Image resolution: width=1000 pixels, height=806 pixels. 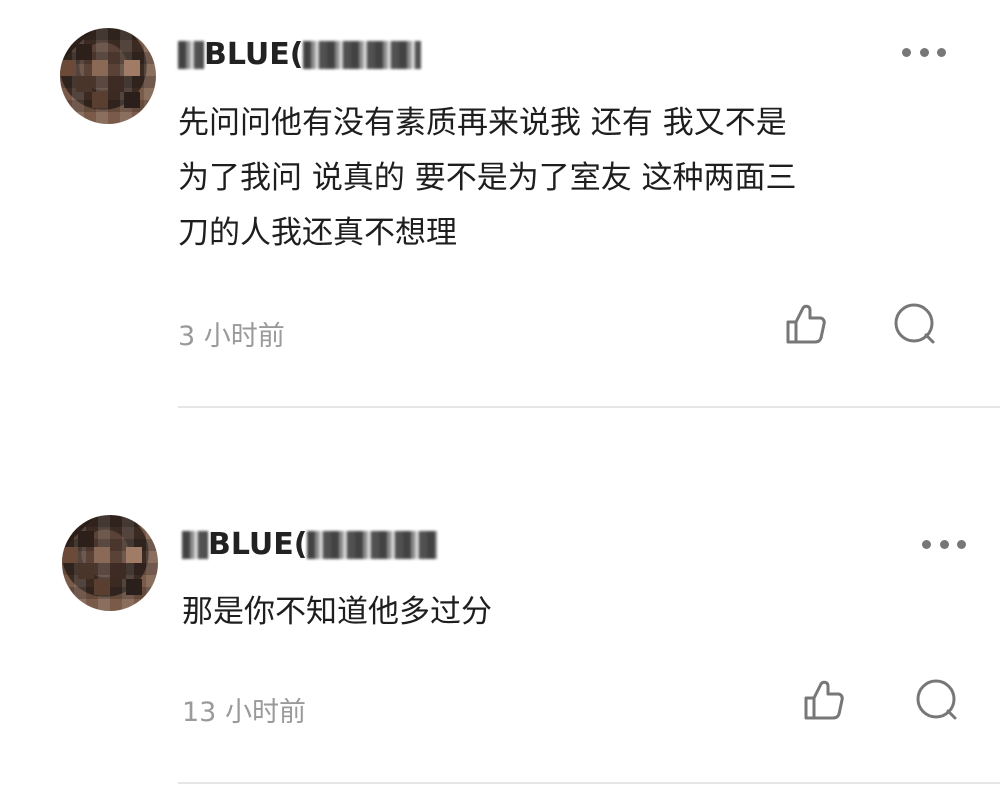 I want to click on comment-timestamp: 13 小时前, so click(x=244, y=712).